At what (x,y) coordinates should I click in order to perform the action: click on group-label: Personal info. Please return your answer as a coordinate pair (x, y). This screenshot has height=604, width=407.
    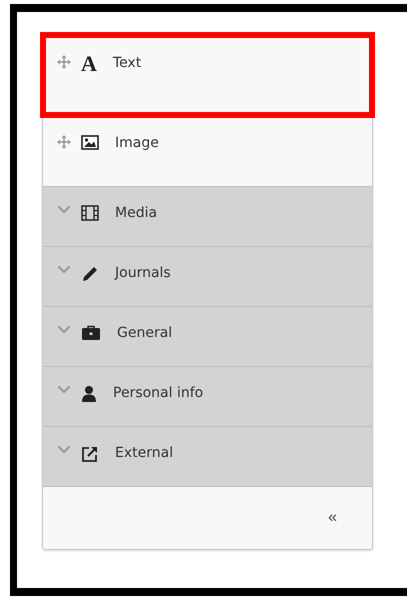
    Looking at the image, I should click on (158, 393).